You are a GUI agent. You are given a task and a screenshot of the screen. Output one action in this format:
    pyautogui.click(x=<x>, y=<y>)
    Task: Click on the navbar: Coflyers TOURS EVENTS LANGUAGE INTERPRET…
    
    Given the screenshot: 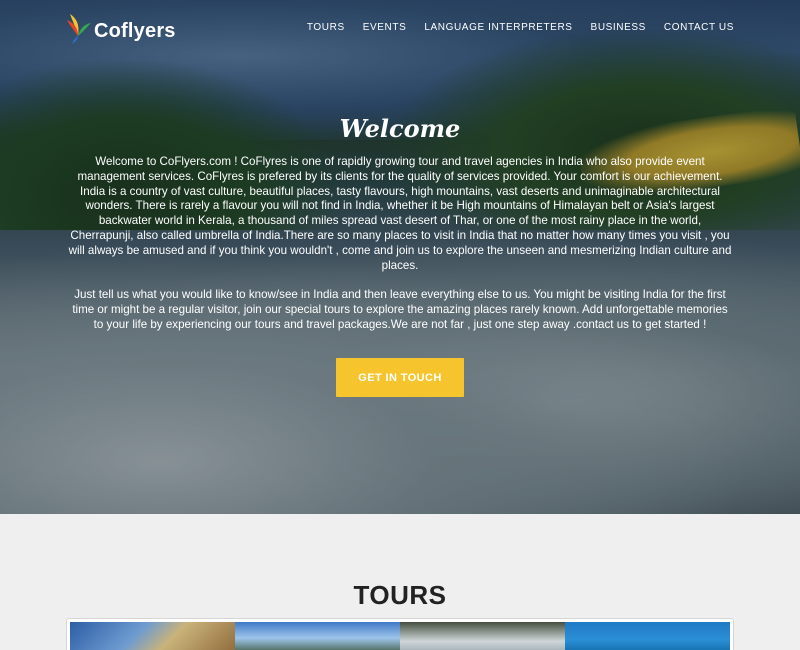 What is the action you would take?
    pyautogui.click(x=400, y=30)
    